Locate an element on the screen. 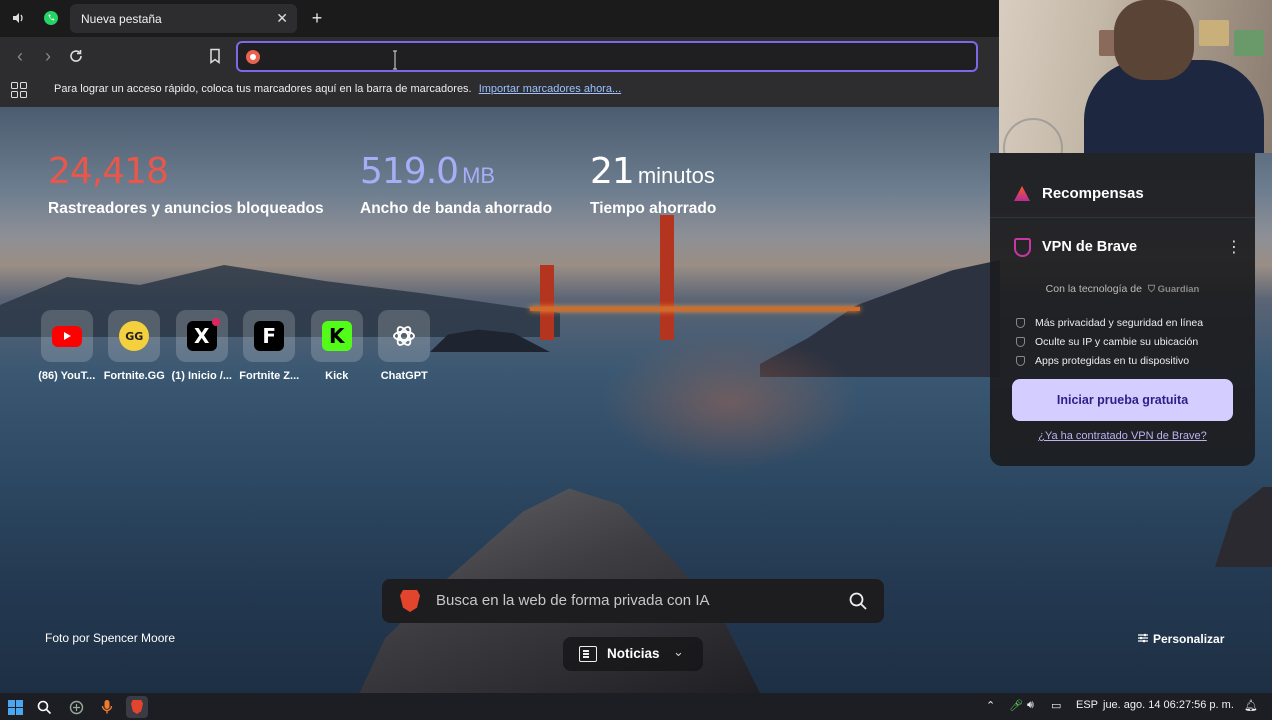  fortnite-gg-icon: GG is located at coordinates (134, 336).